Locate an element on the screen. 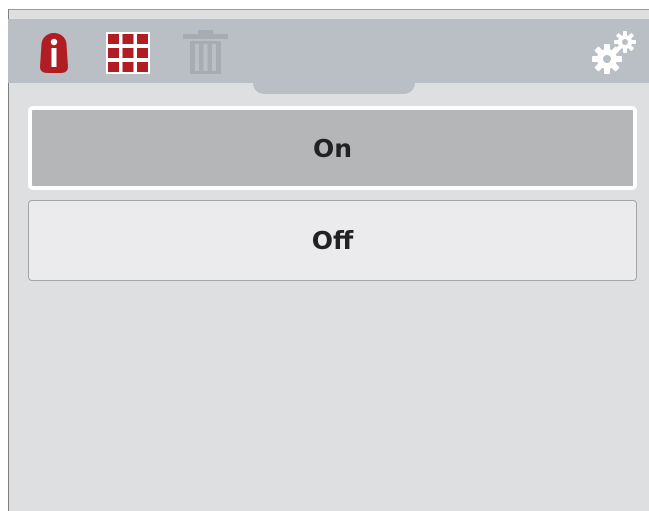  toolbar-pull-tab is located at coordinates (334, 88).